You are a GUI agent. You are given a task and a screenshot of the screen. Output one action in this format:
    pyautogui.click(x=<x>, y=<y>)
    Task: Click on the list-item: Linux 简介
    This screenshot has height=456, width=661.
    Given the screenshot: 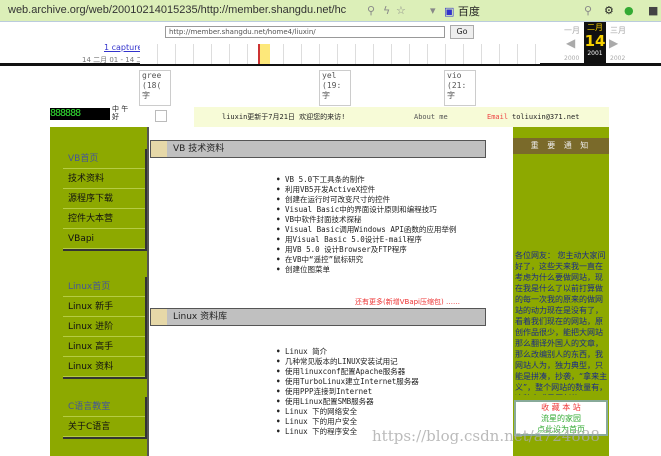 What is the action you would take?
    pyautogui.click(x=347, y=352)
    